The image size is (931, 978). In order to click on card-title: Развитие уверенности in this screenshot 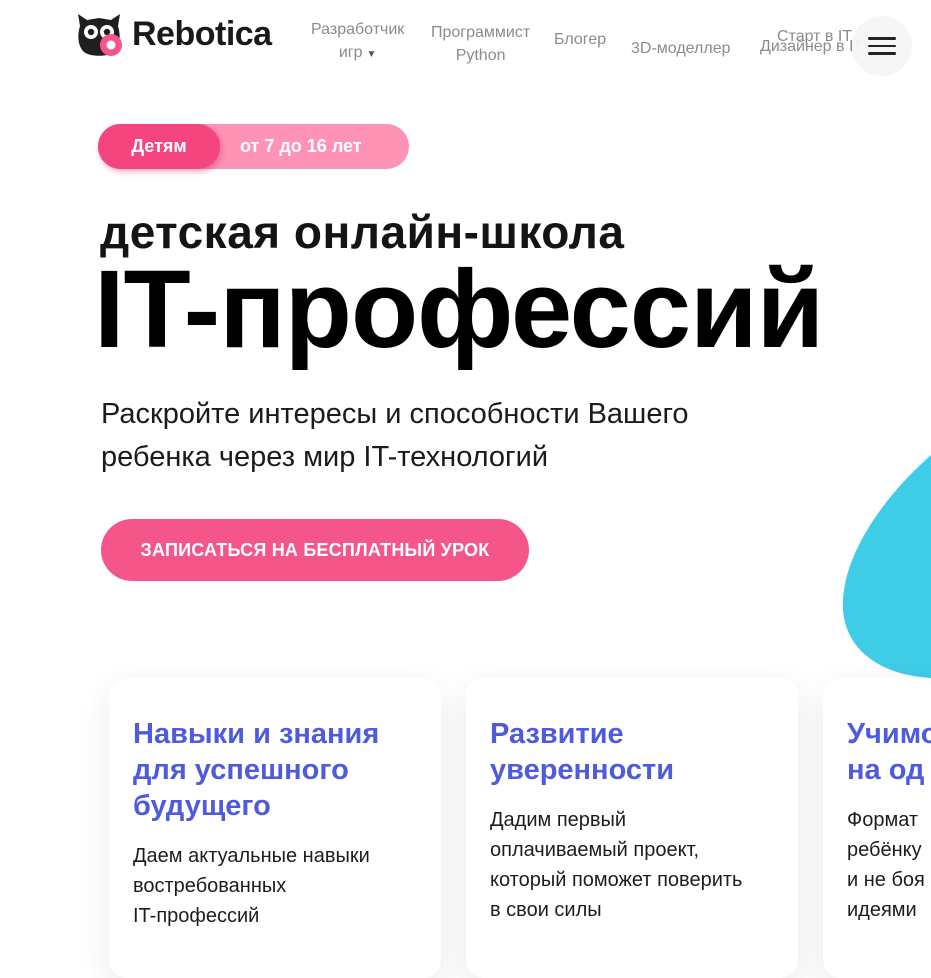, I will do `click(640, 752)`.